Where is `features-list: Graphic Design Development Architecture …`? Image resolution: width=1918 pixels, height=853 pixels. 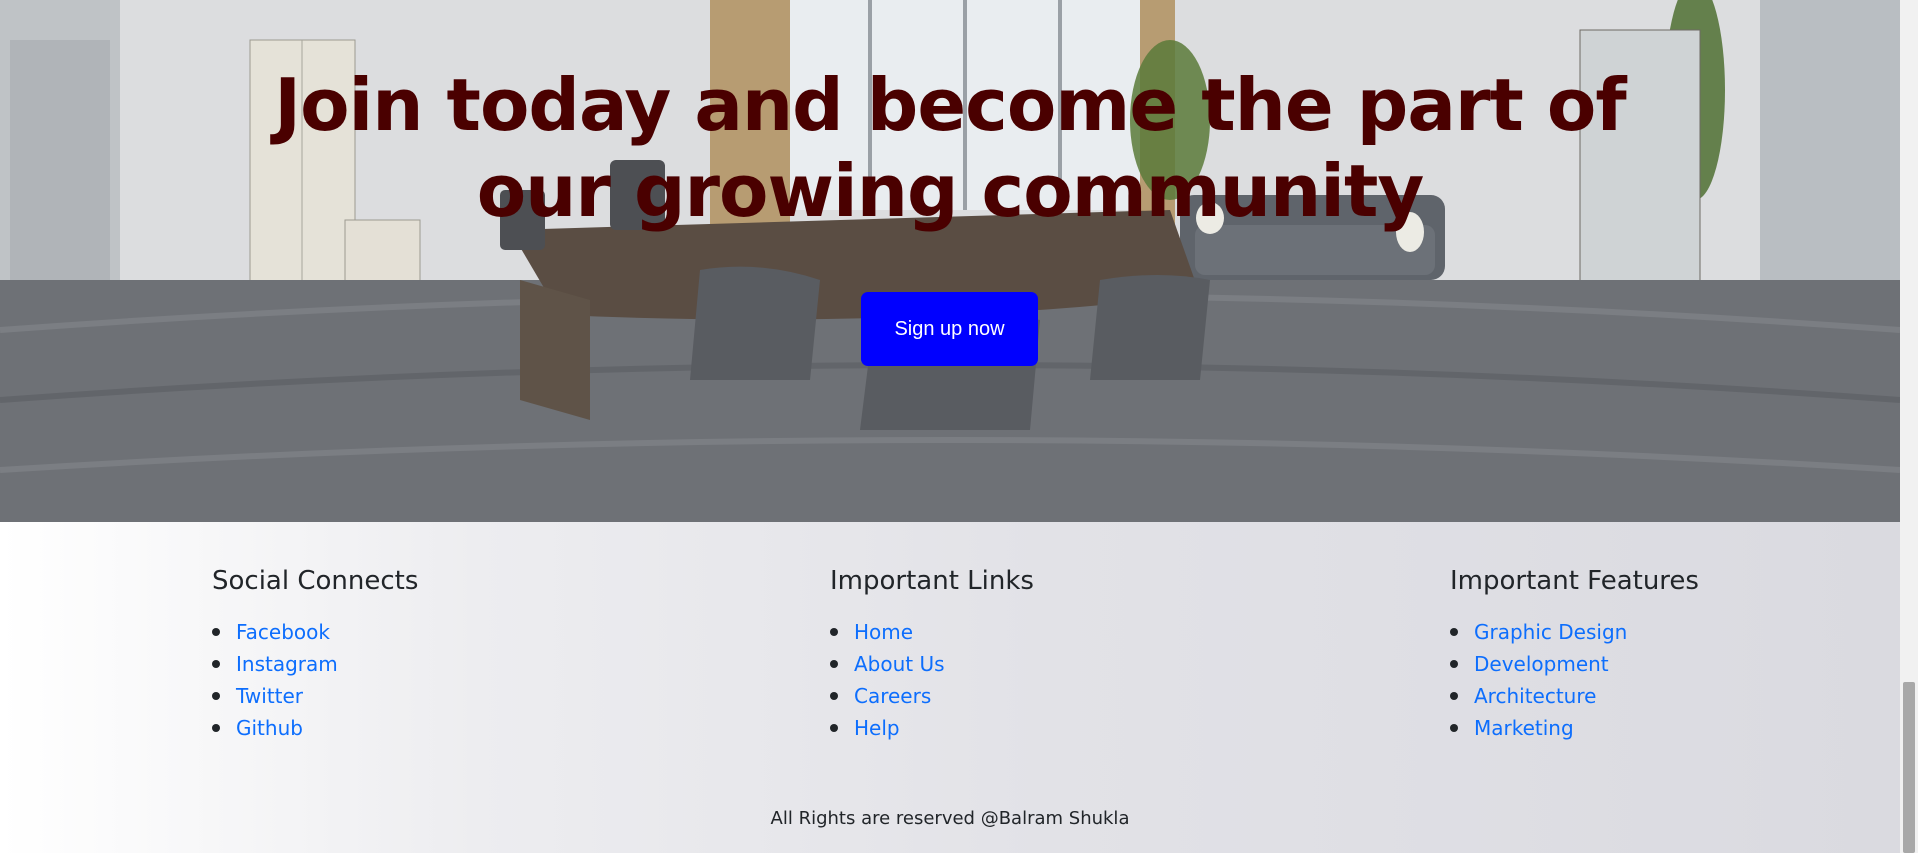 features-list: Graphic Design Development Architecture … is located at coordinates (1574, 680).